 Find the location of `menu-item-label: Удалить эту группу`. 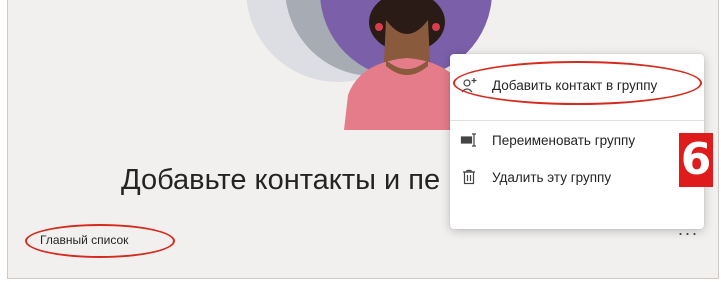

menu-item-label: Удалить эту группу is located at coordinates (552, 177).